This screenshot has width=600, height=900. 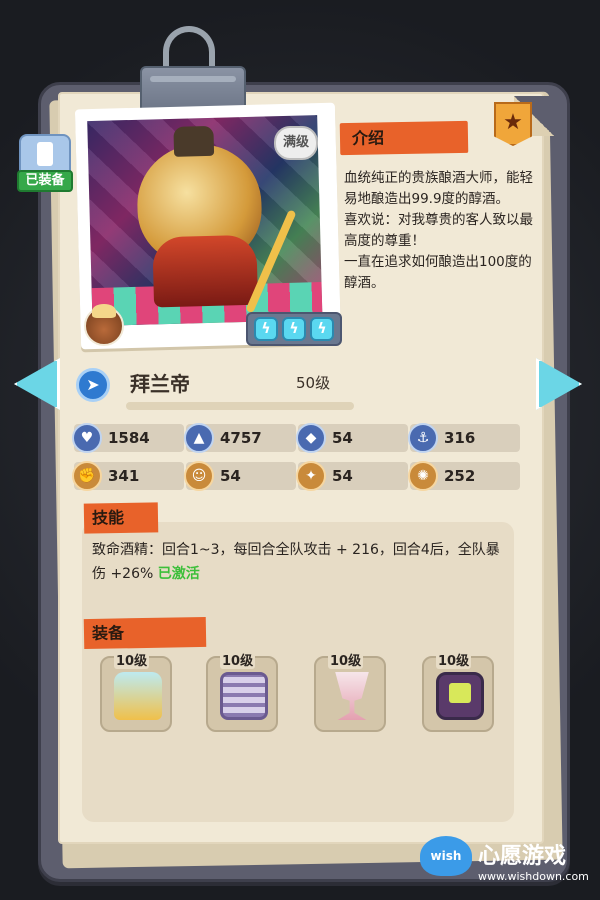 I want to click on equipment-slot-chest: 10级, so click(x=136, y=691).